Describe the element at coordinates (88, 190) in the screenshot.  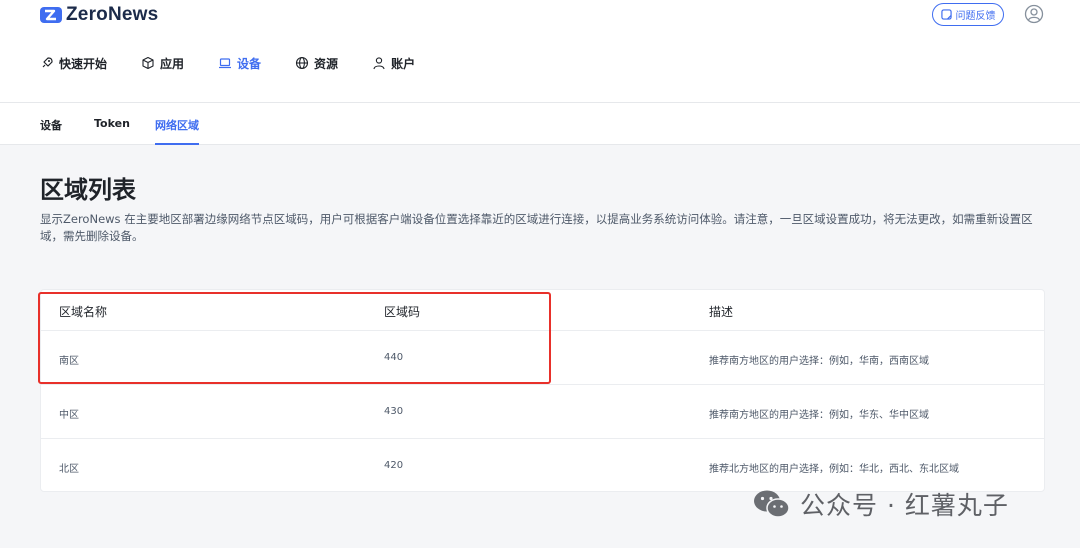
I see `page-title: 区域列表` at that location.